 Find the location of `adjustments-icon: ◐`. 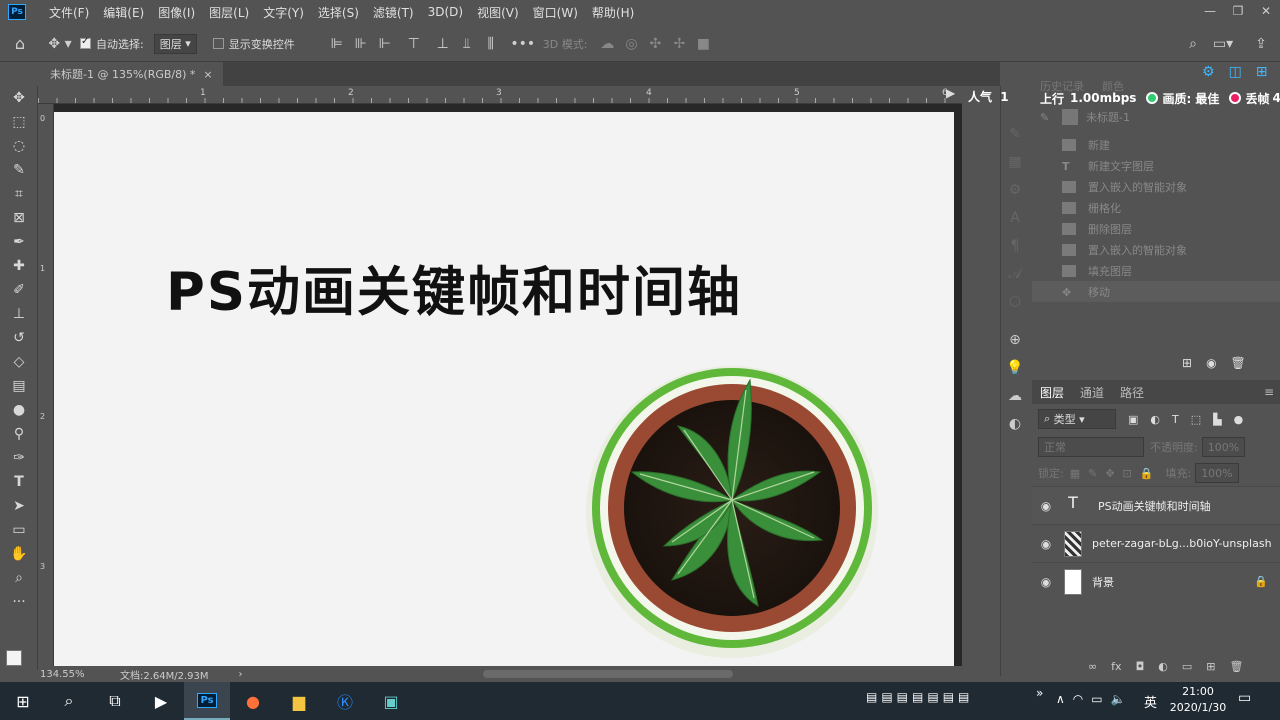

adjustments-icon: ◐ is located at coordinates (1015, 424).